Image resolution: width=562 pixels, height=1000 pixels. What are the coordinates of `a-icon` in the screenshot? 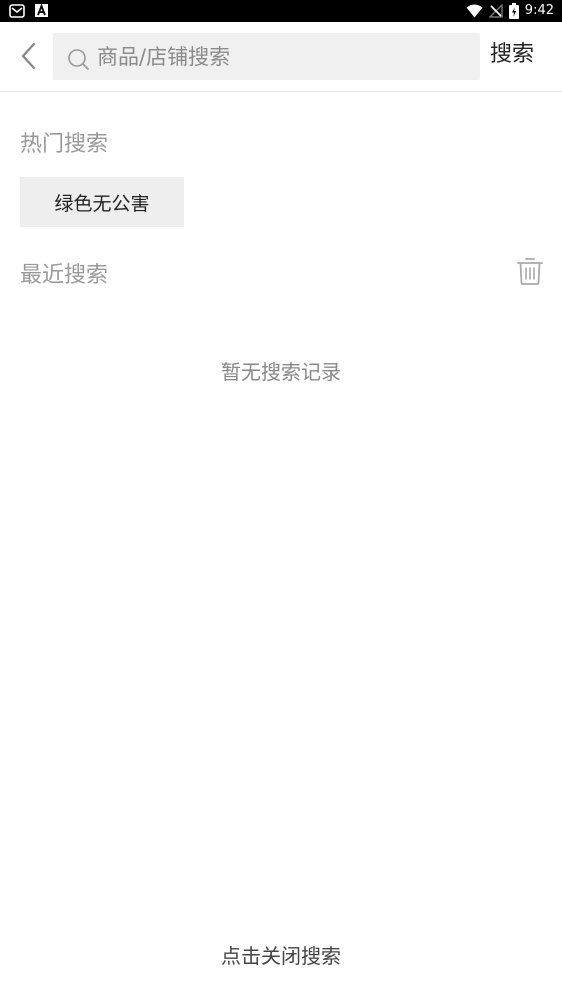 It's located at (41, 10).